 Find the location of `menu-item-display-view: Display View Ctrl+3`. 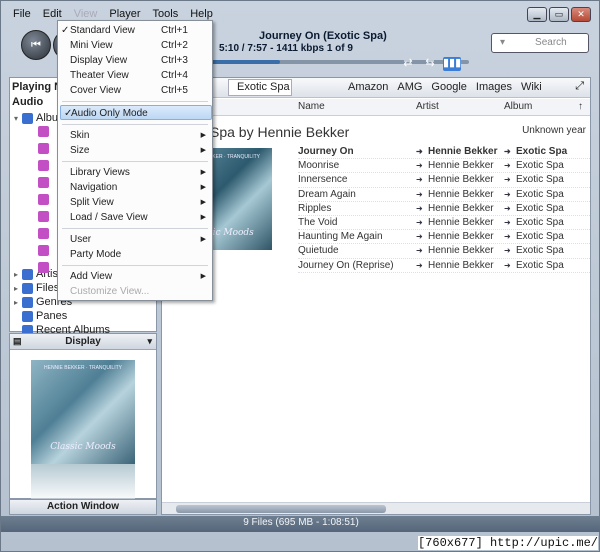

menu-item-display-view: Display View Ctrl+3 is located at coordinates (135, 60).